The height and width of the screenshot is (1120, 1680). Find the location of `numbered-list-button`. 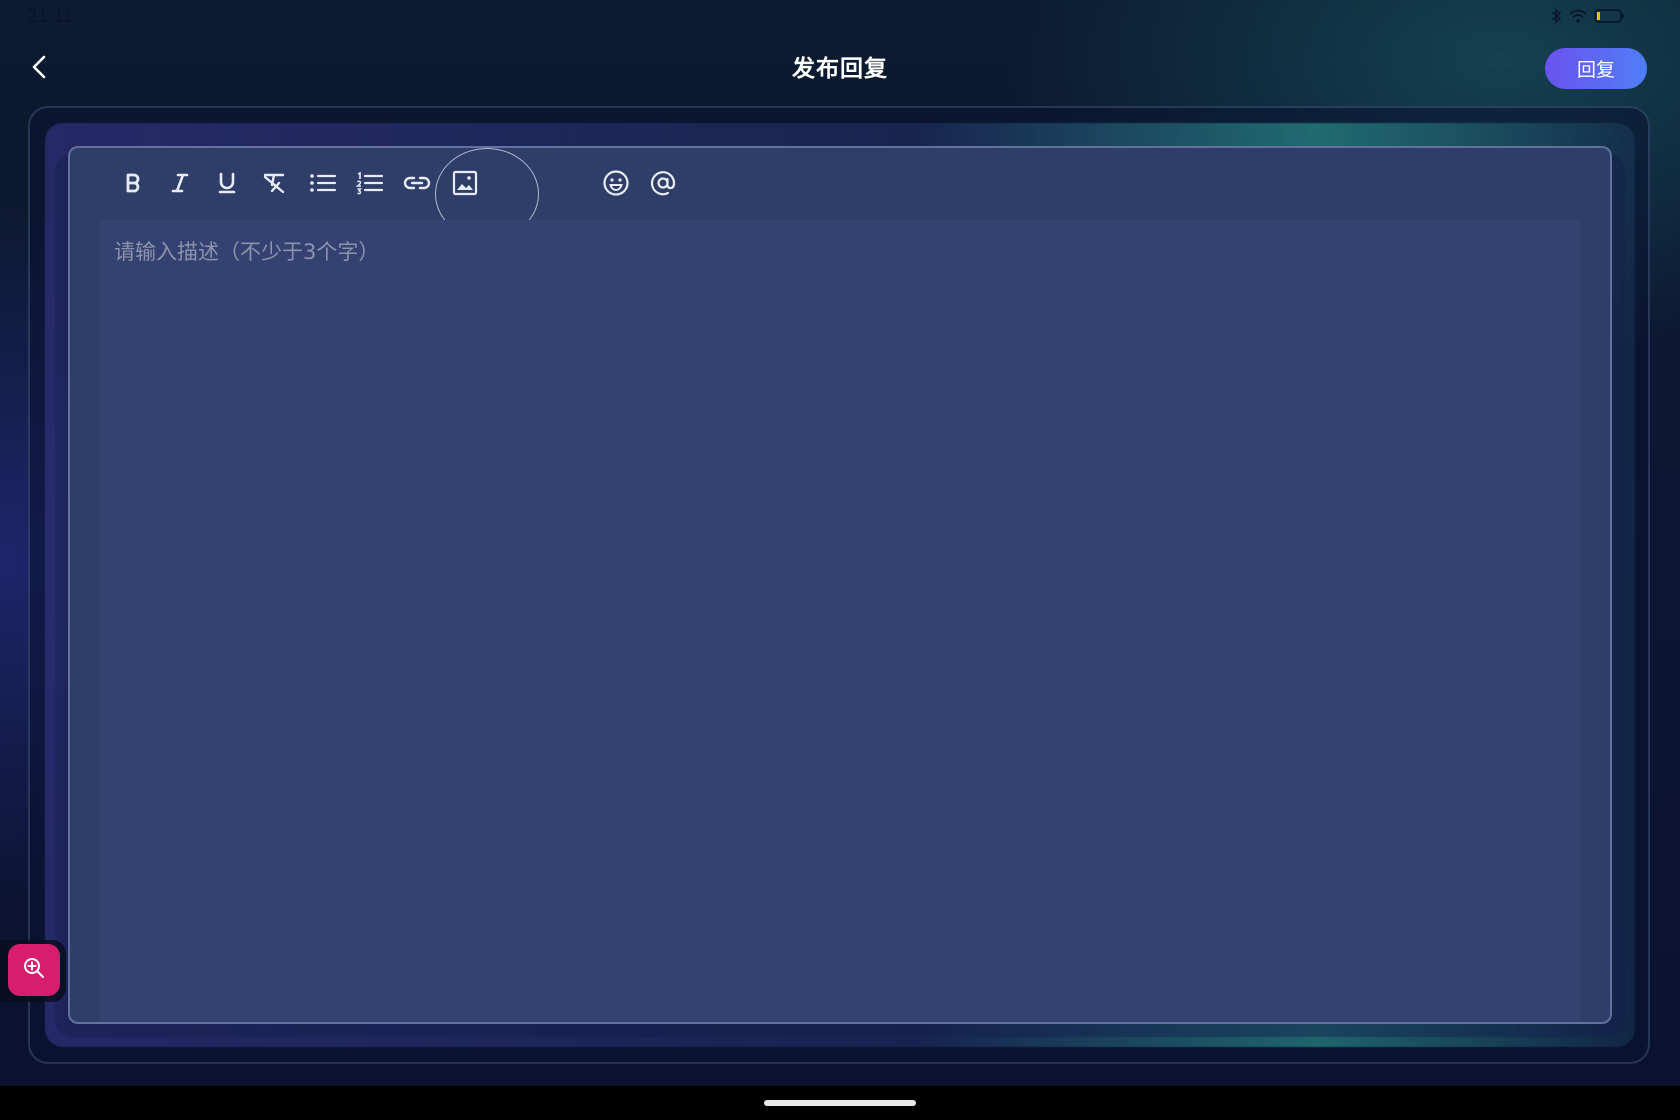

numbered-list-button is located at coordinates (370, 183).